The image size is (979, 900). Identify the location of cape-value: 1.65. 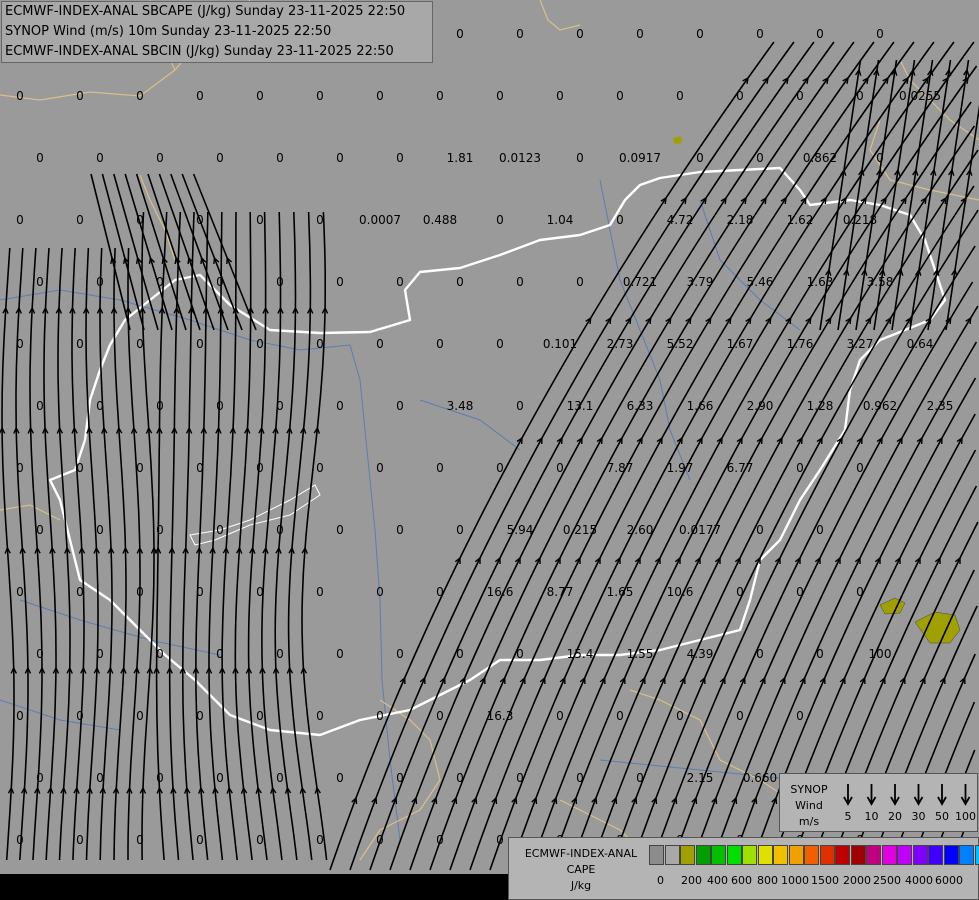
(620, 592).